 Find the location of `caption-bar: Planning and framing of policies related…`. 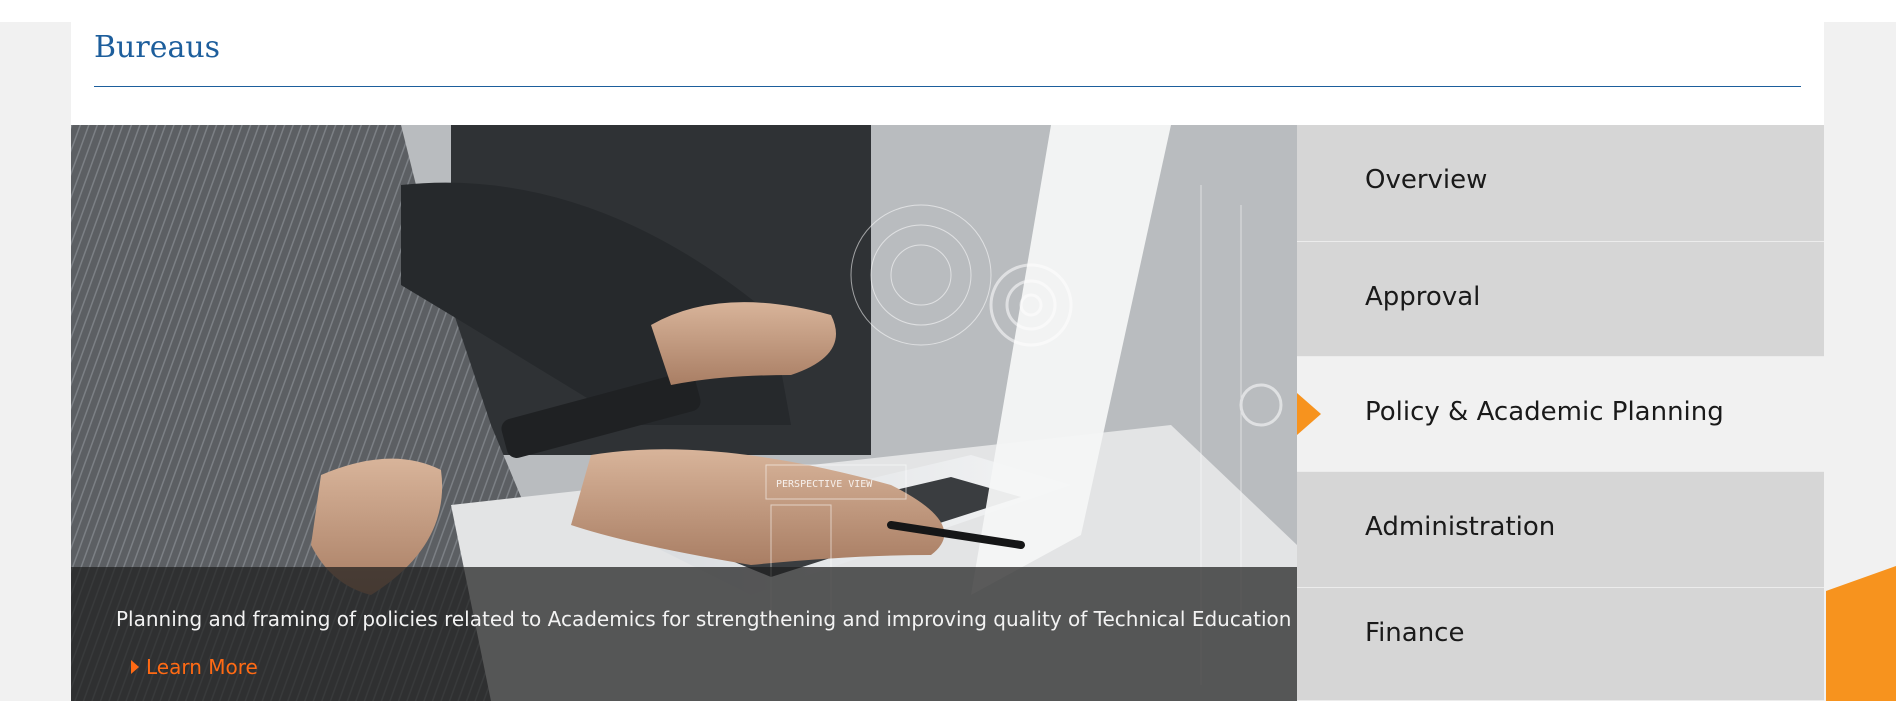

caption-bar: Planning and framing of policies related… is located at coordinates (684, 634).